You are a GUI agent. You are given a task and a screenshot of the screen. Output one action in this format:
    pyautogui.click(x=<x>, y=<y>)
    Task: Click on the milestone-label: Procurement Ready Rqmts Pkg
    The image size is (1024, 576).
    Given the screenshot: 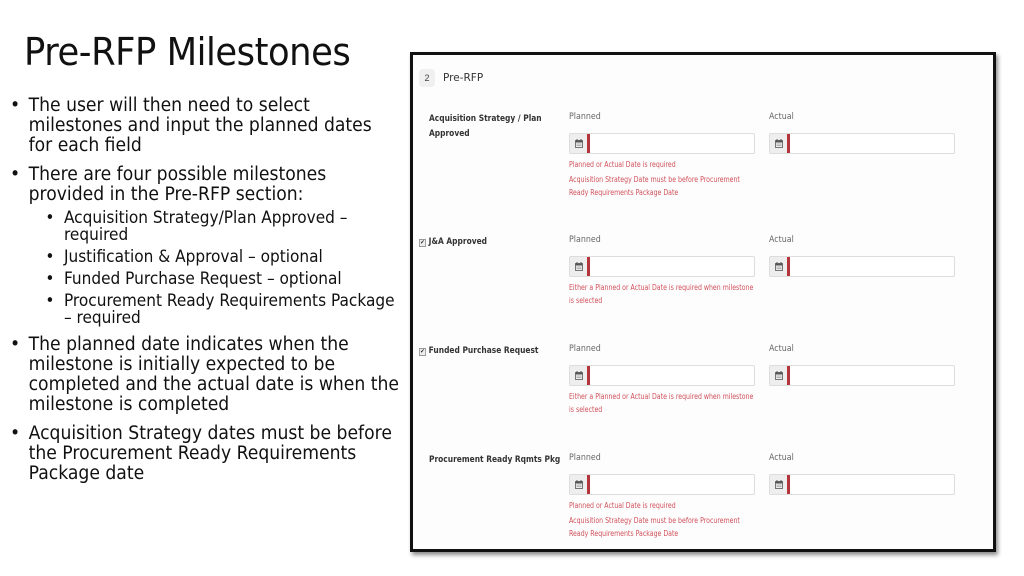 What is the action you would take?
    pyautogui.click(x=494, y=460)
    